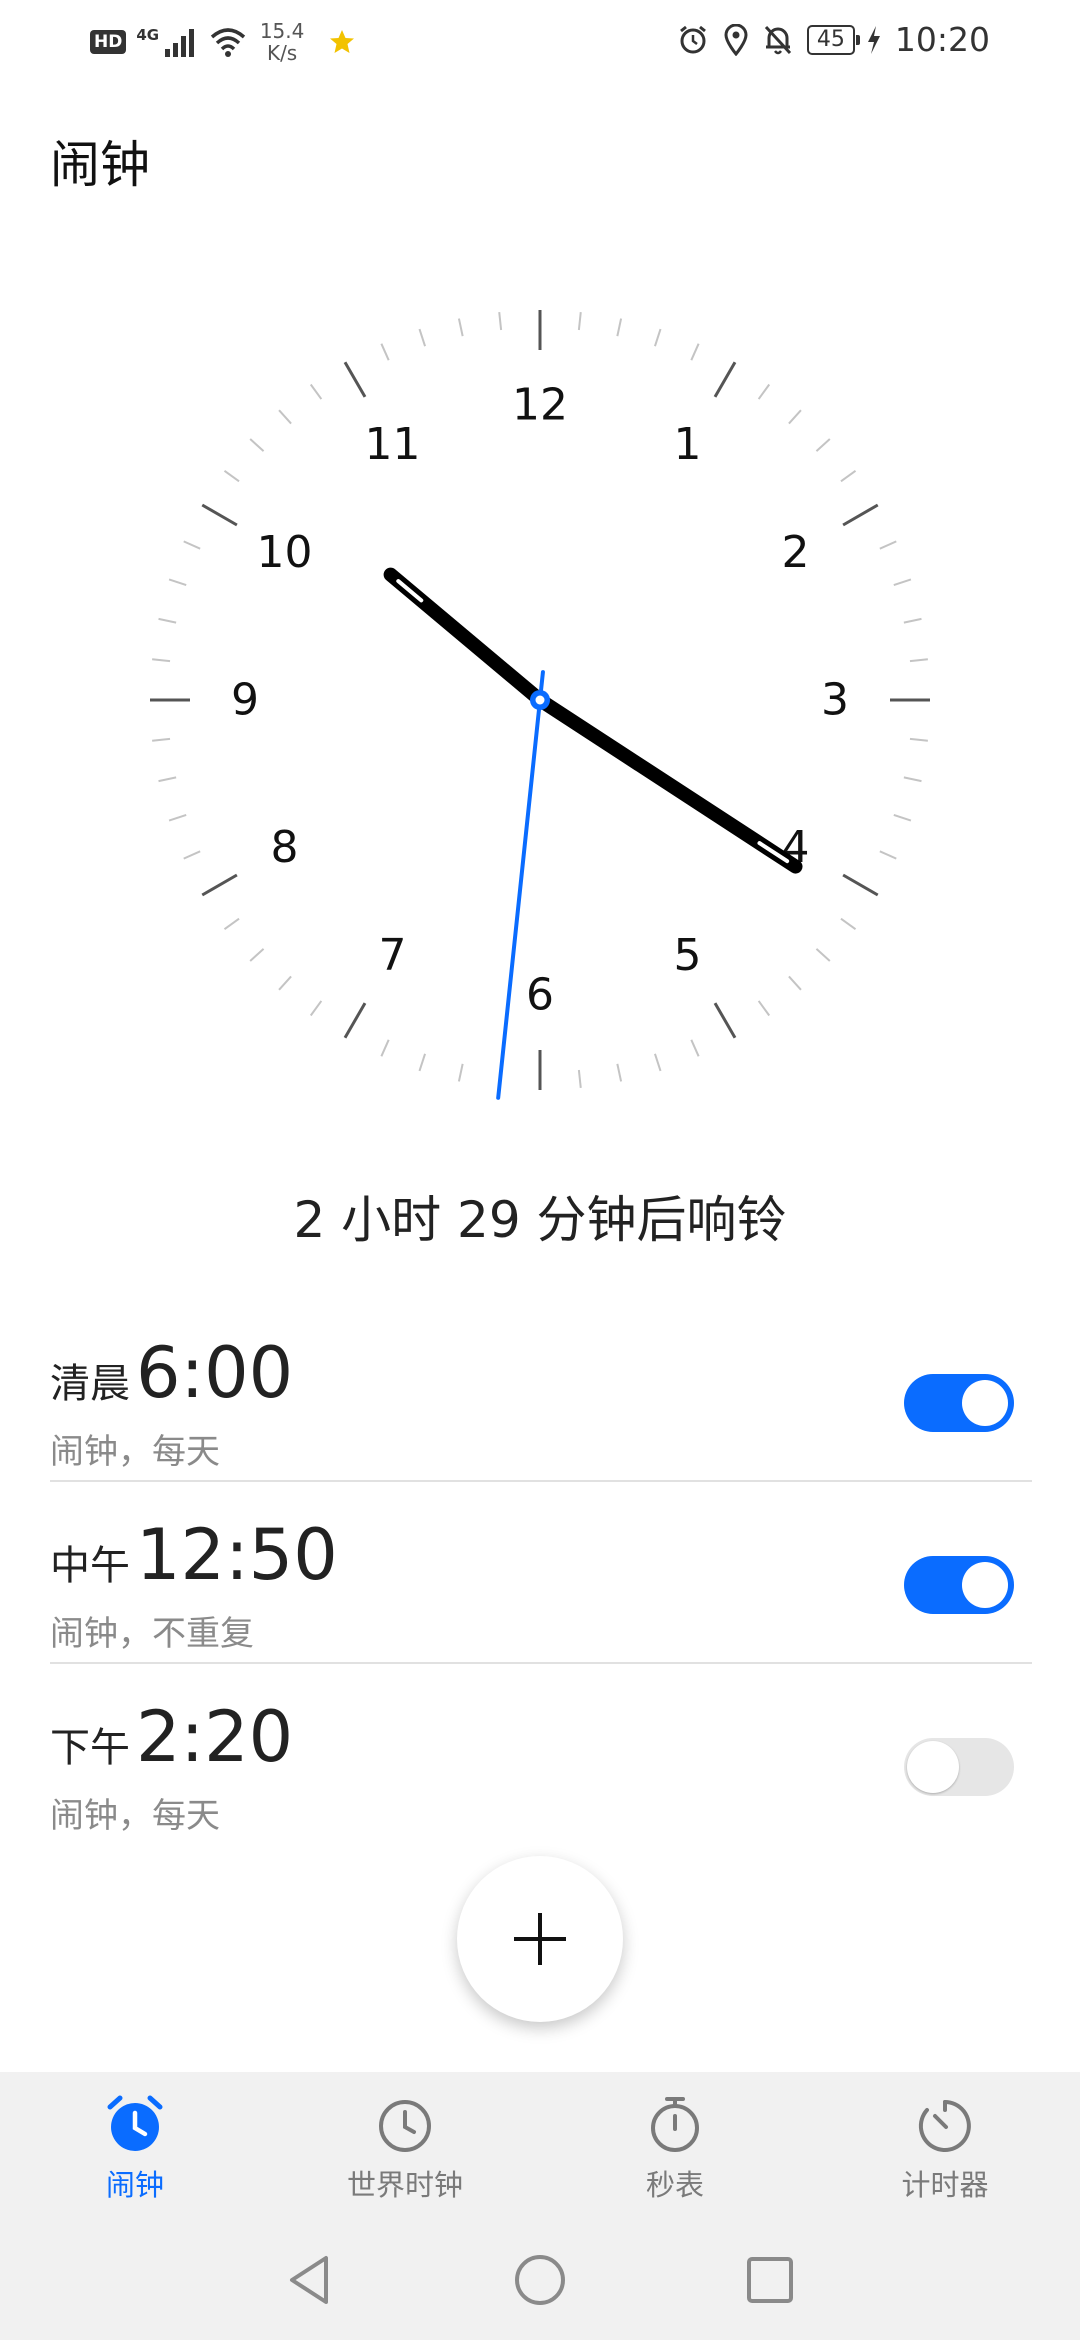 The height and width of the screenshot is (2340, 1080). I want to click on timer-icon, so click(944, 2126).